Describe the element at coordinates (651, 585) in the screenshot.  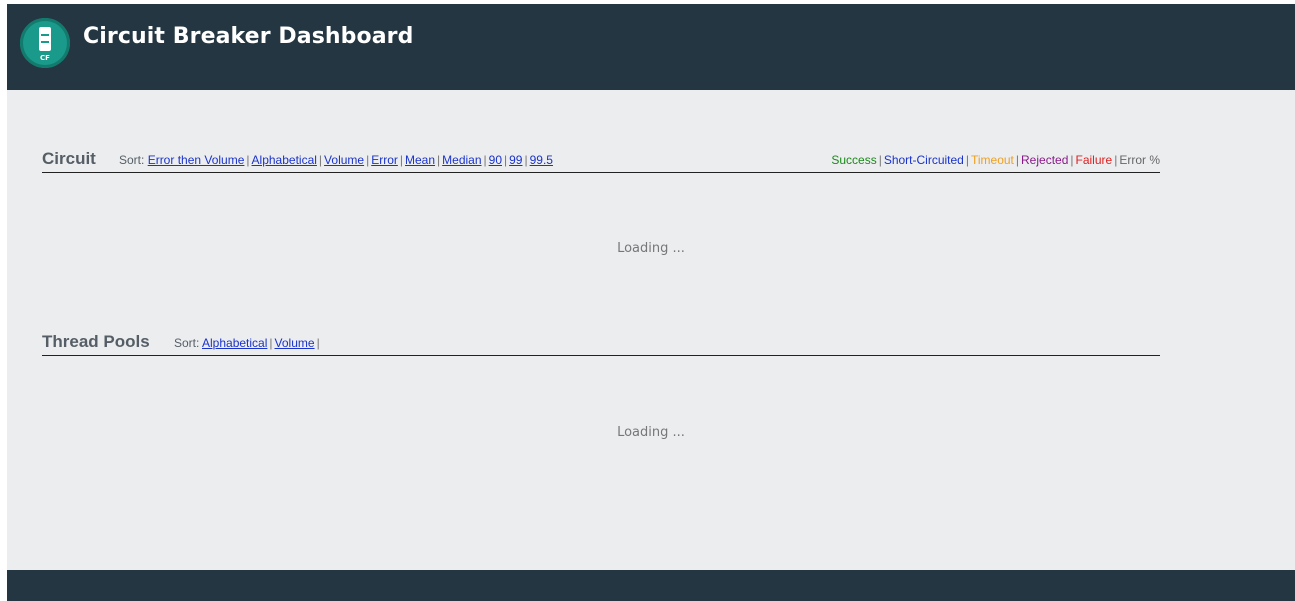
I see `app-footer` at that location.